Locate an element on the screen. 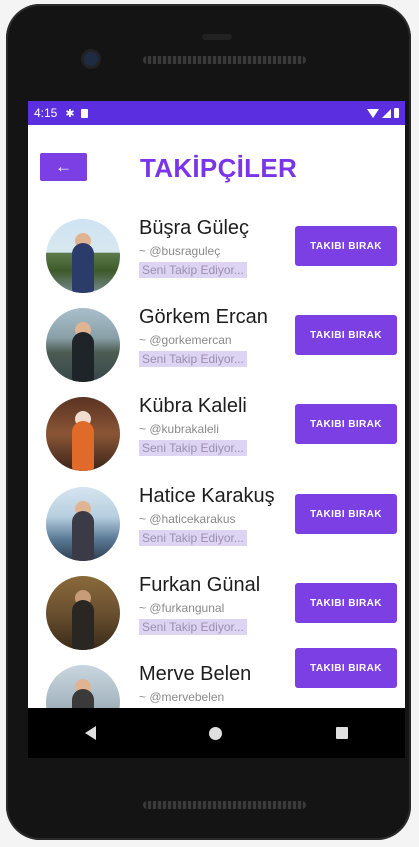  follower-name: Merve Belen is located at coordinates (195, 674).